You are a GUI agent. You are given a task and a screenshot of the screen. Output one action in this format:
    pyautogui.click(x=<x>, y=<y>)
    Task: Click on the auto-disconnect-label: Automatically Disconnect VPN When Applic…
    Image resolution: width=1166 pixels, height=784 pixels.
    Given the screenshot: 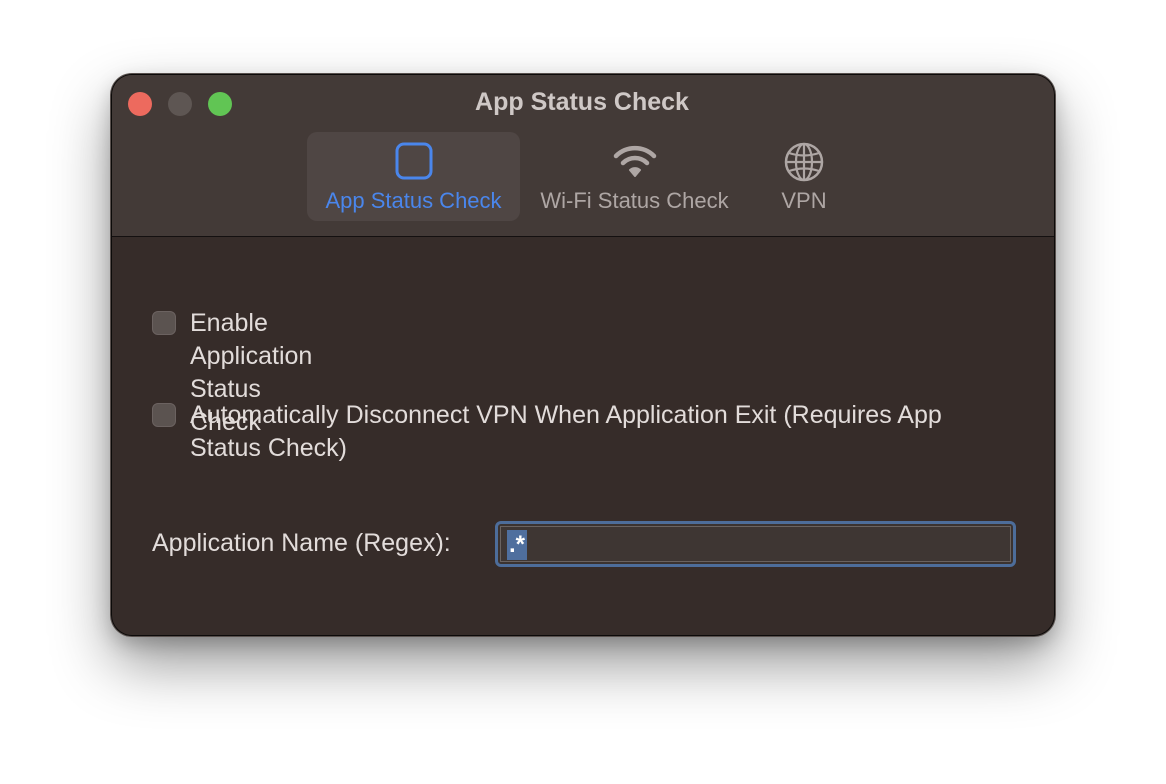 What is the action you would take?
    pyautogui.click(x=620, y=432)
    